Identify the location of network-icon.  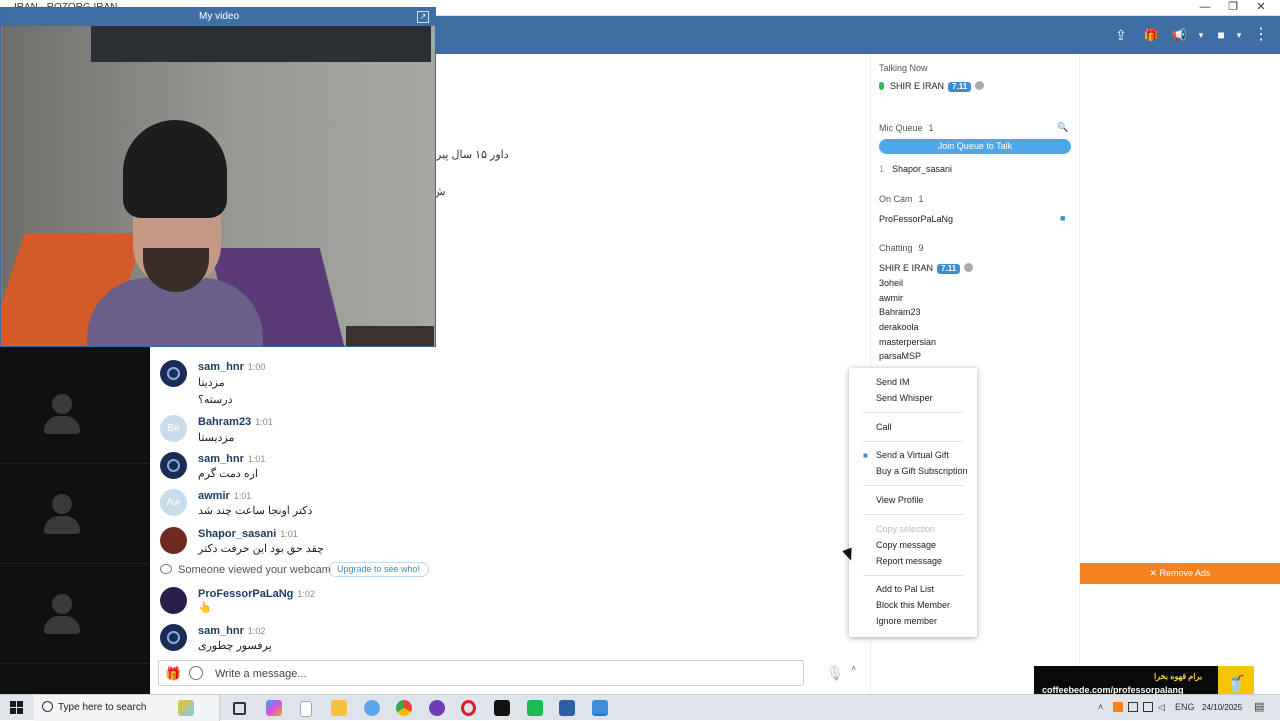
(1148, 707).